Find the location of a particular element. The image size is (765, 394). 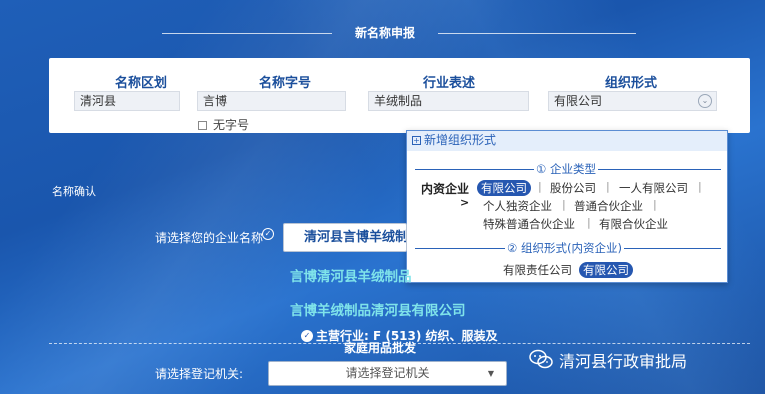

authority-label: 请选择登记机关: is located at coordinates (199, 374).